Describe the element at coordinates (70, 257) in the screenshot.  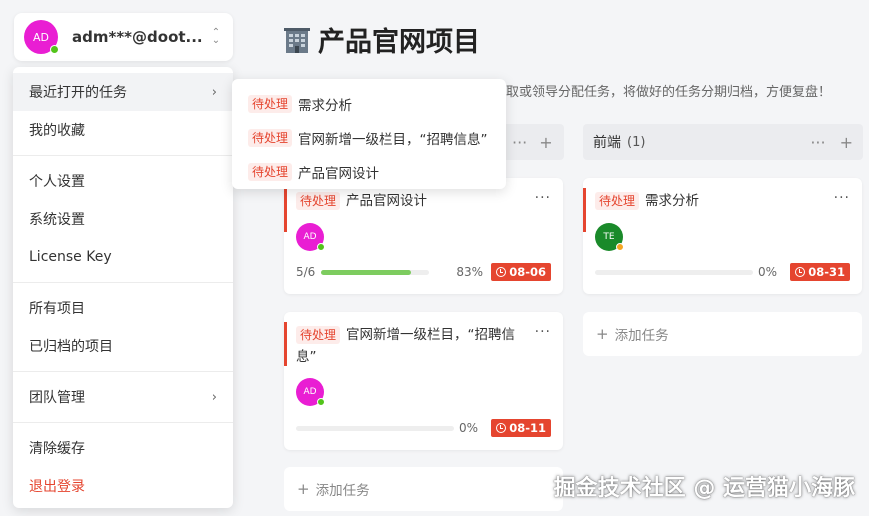
I see `menu-item-label: License Key` at that location.